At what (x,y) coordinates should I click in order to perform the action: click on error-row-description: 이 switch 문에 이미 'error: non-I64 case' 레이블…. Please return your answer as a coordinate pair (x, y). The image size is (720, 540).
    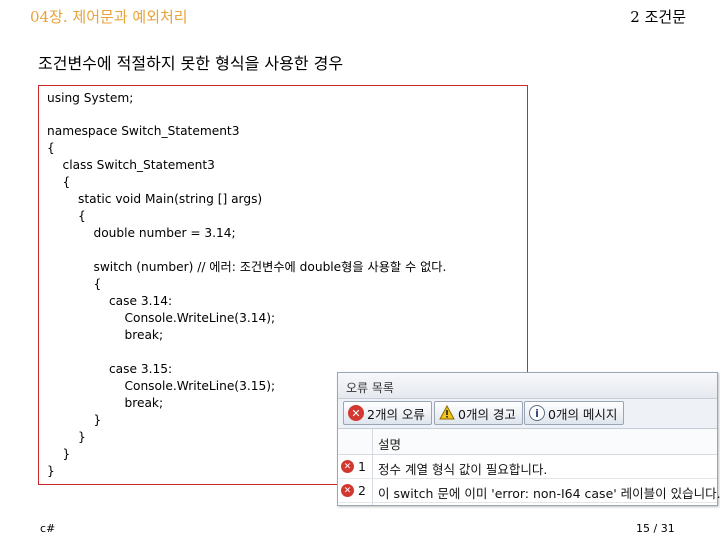
    Looking at the image, I should click on (549, 493).